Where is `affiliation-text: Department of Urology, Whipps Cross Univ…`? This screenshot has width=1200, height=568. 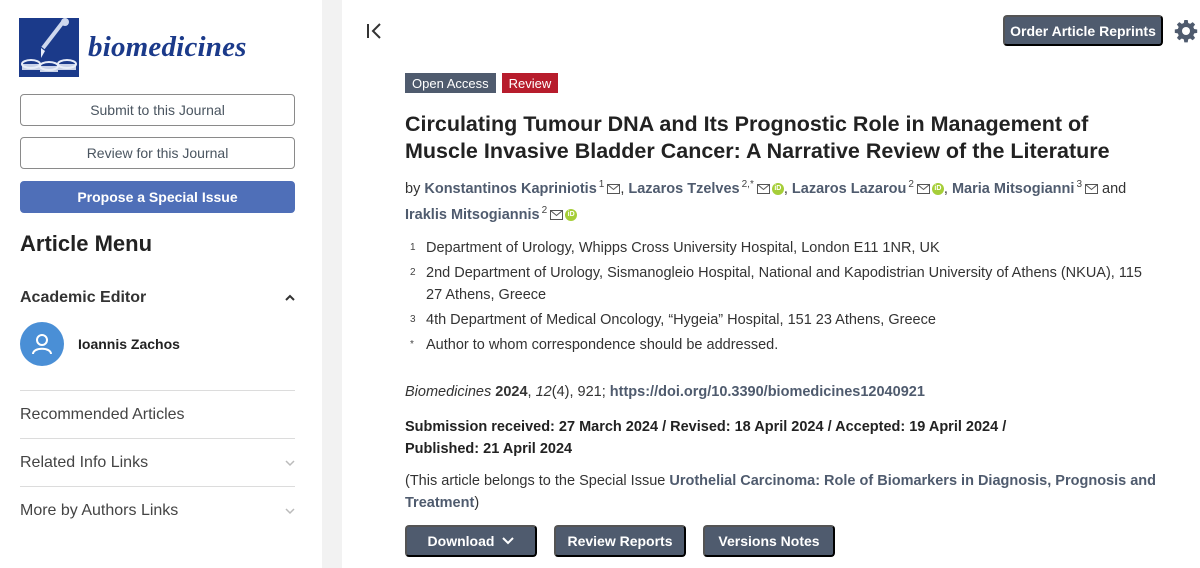
affiliation-text: Department of Urology, Whipps Cross Univ… is located at coordinates (683, 248).